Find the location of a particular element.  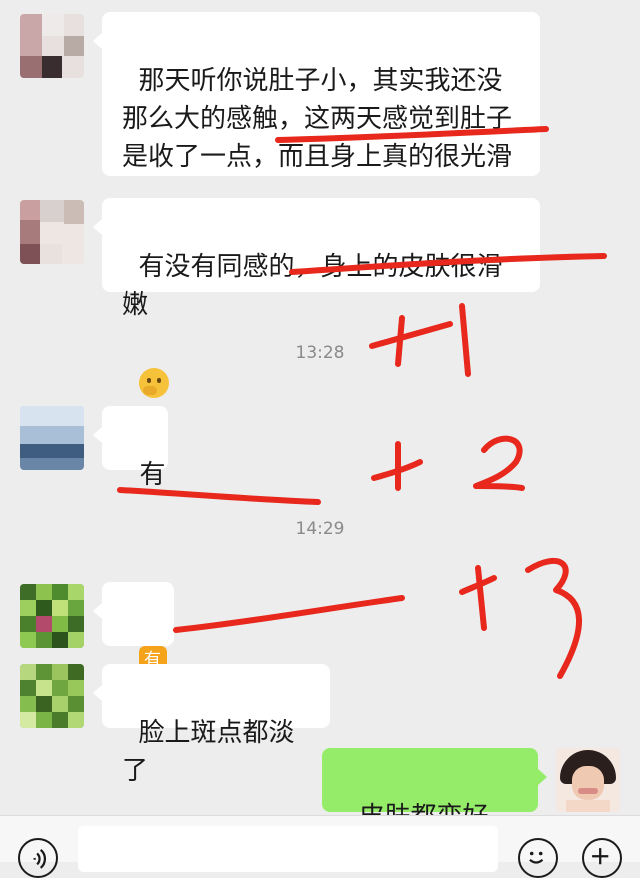

underline-stroke is located at coordinates (289, 614).